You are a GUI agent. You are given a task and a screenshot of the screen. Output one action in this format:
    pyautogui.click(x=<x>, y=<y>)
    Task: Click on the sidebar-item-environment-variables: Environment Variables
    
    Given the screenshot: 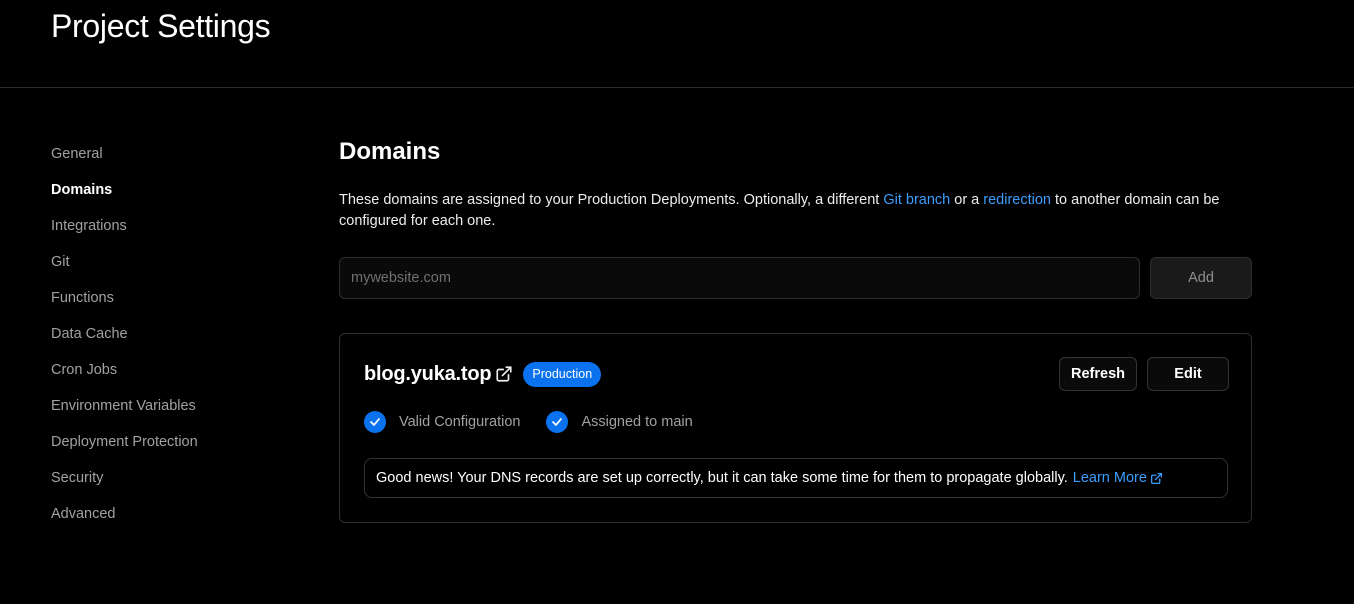 What is the action you would take?
    pyautogui.click(x=171, y=406)
    